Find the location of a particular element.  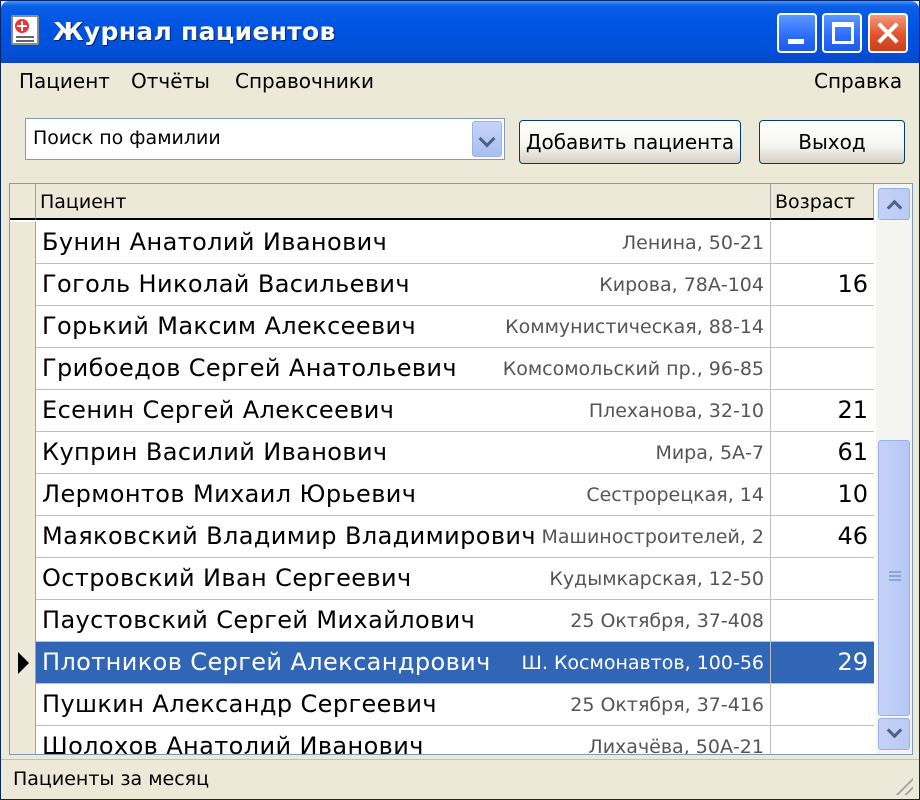

row-pointer-icon is located at coordinates (23, 663).